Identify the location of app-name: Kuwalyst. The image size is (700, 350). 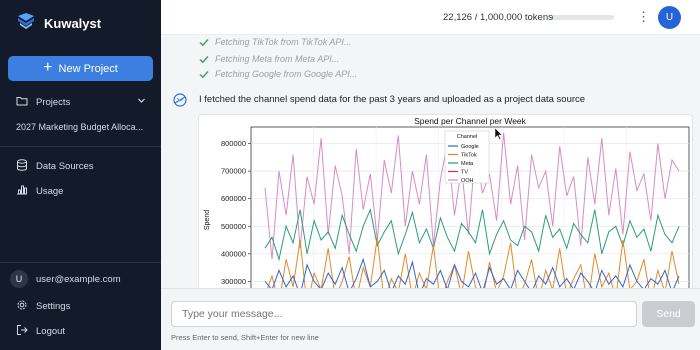
(73, 23).